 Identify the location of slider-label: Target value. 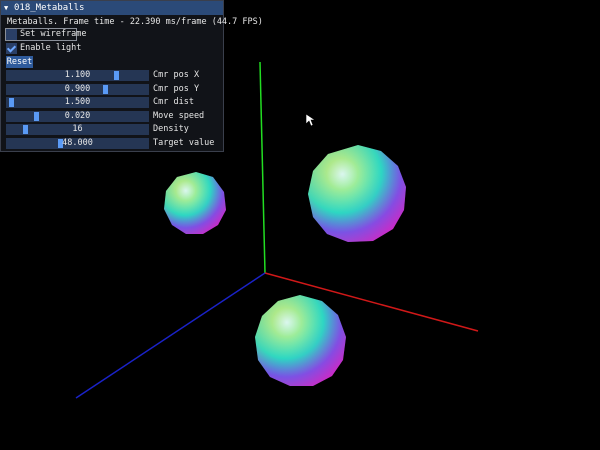
(184, 143).